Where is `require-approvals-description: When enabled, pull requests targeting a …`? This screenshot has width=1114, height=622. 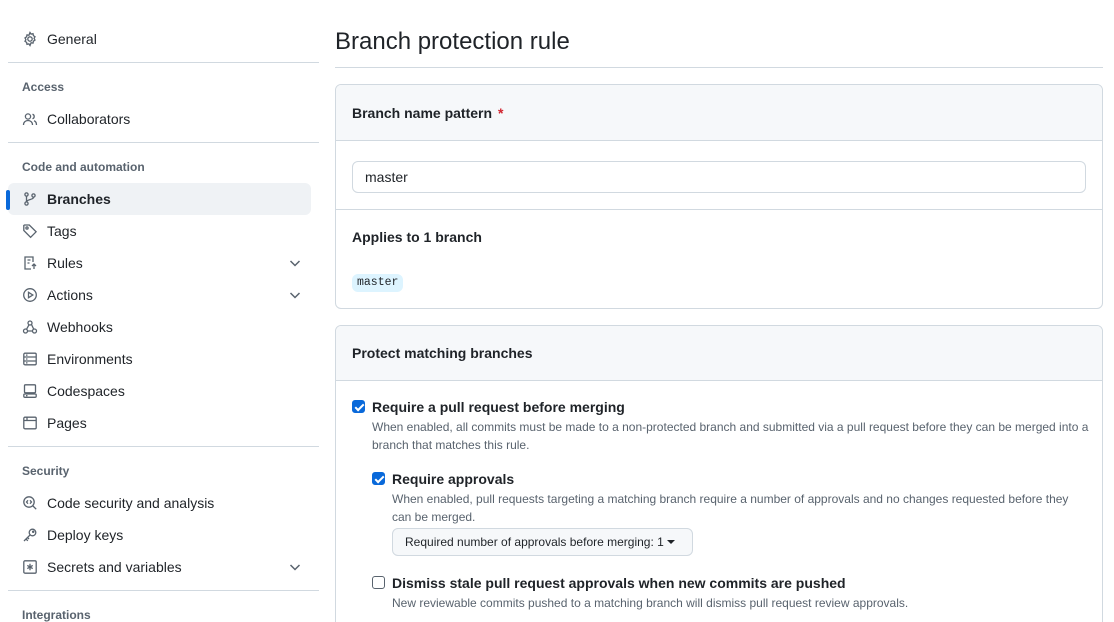
require-approvals-description: When enabled, pull requests targeting a … is located at coordinates (730, 508).